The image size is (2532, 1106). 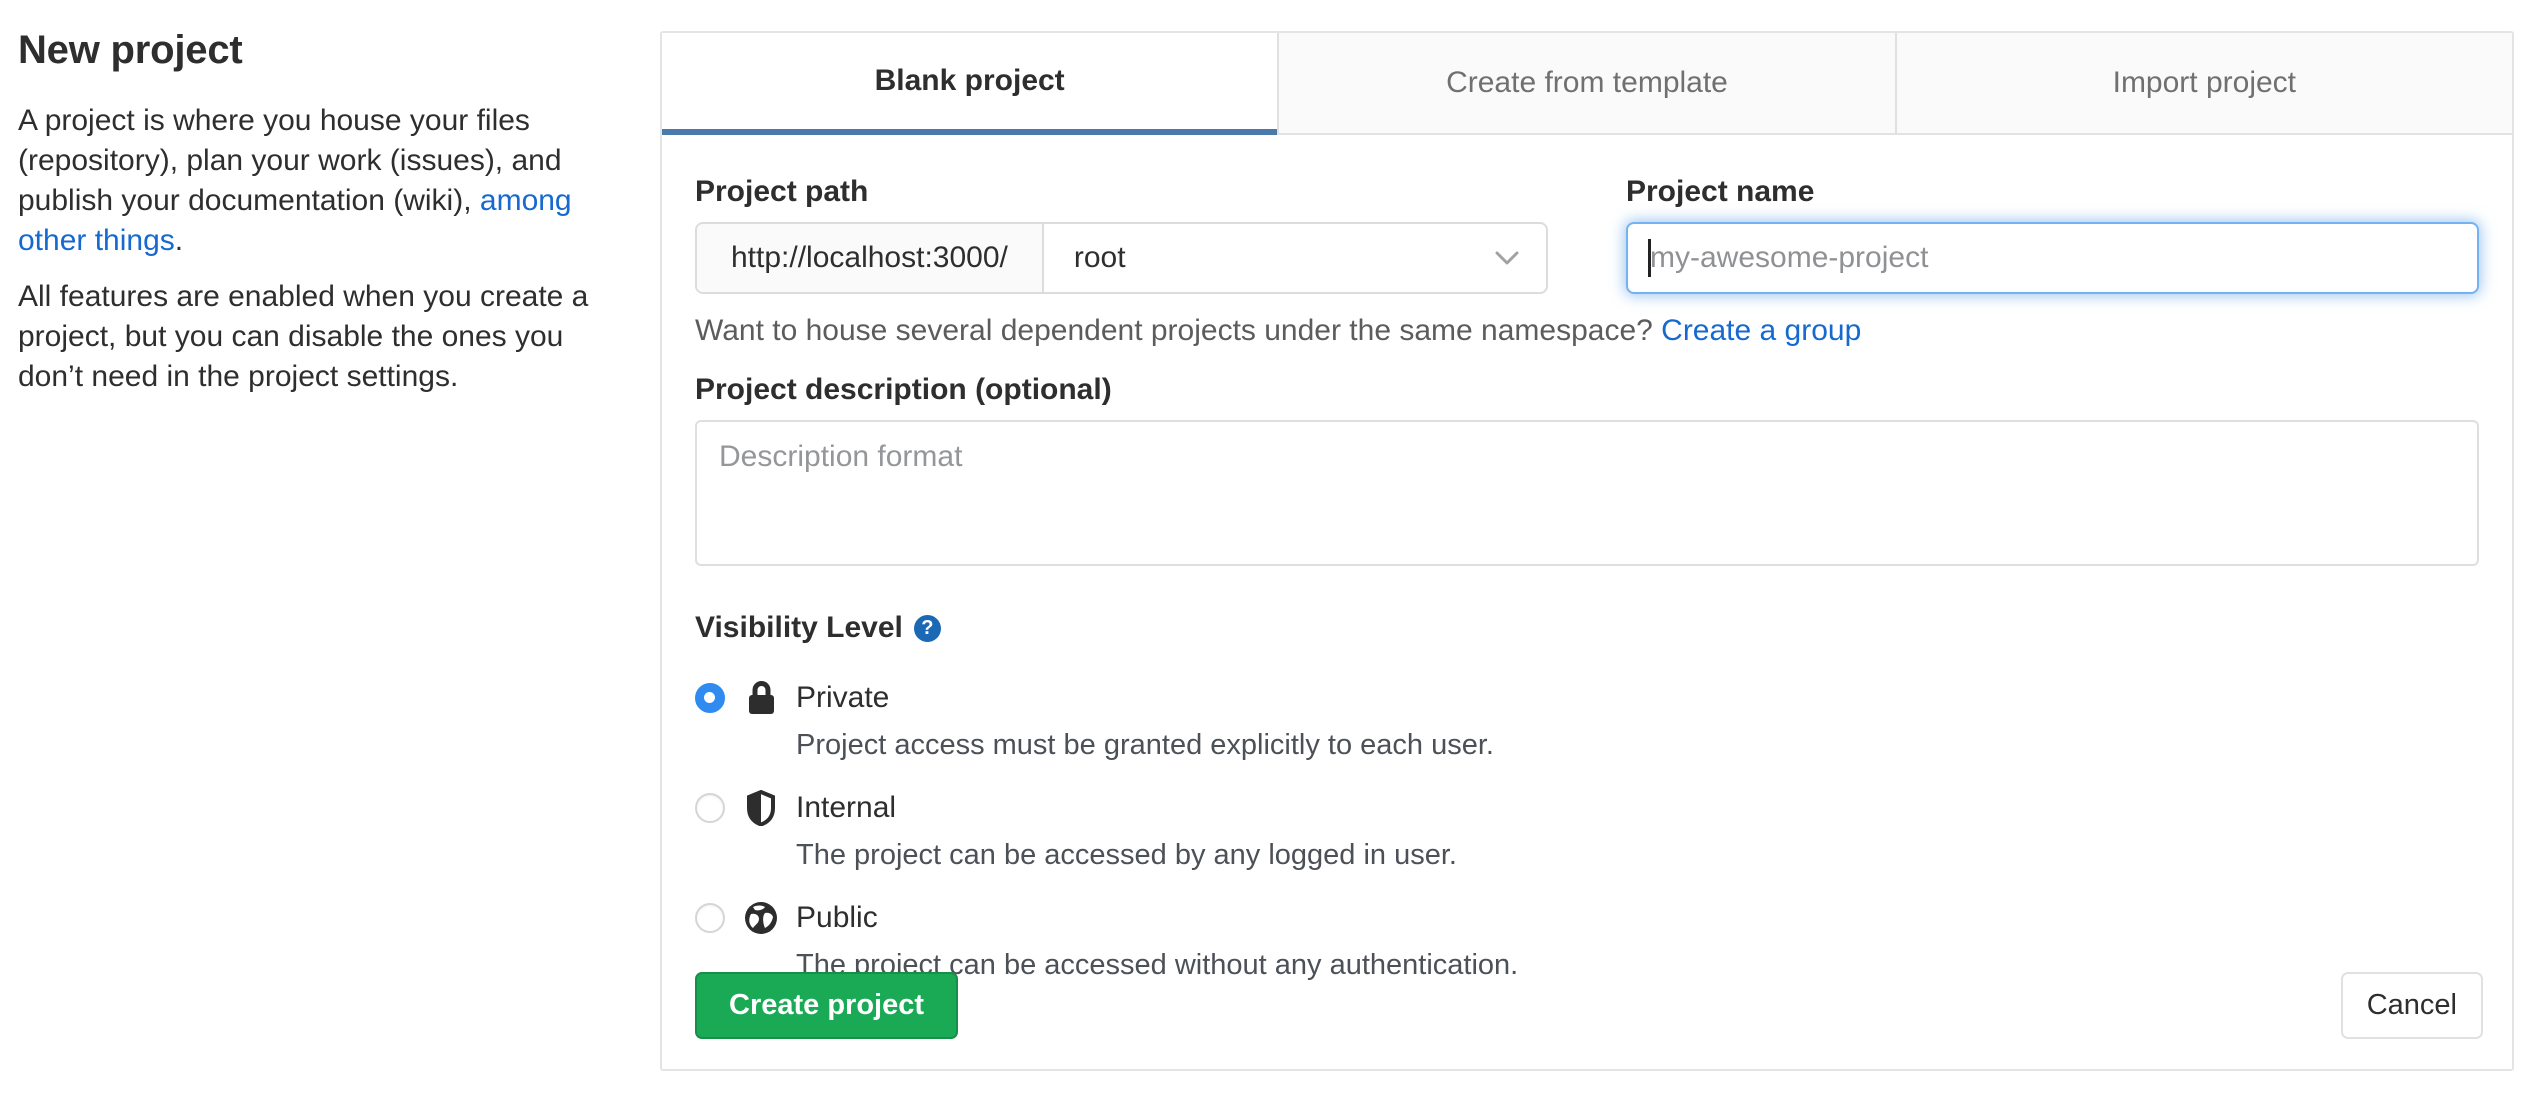 What do you see at coordinates (2203, 84) in the screenshot?
I see `tab-import-project: Import project` at bounding box center [2203, 84].